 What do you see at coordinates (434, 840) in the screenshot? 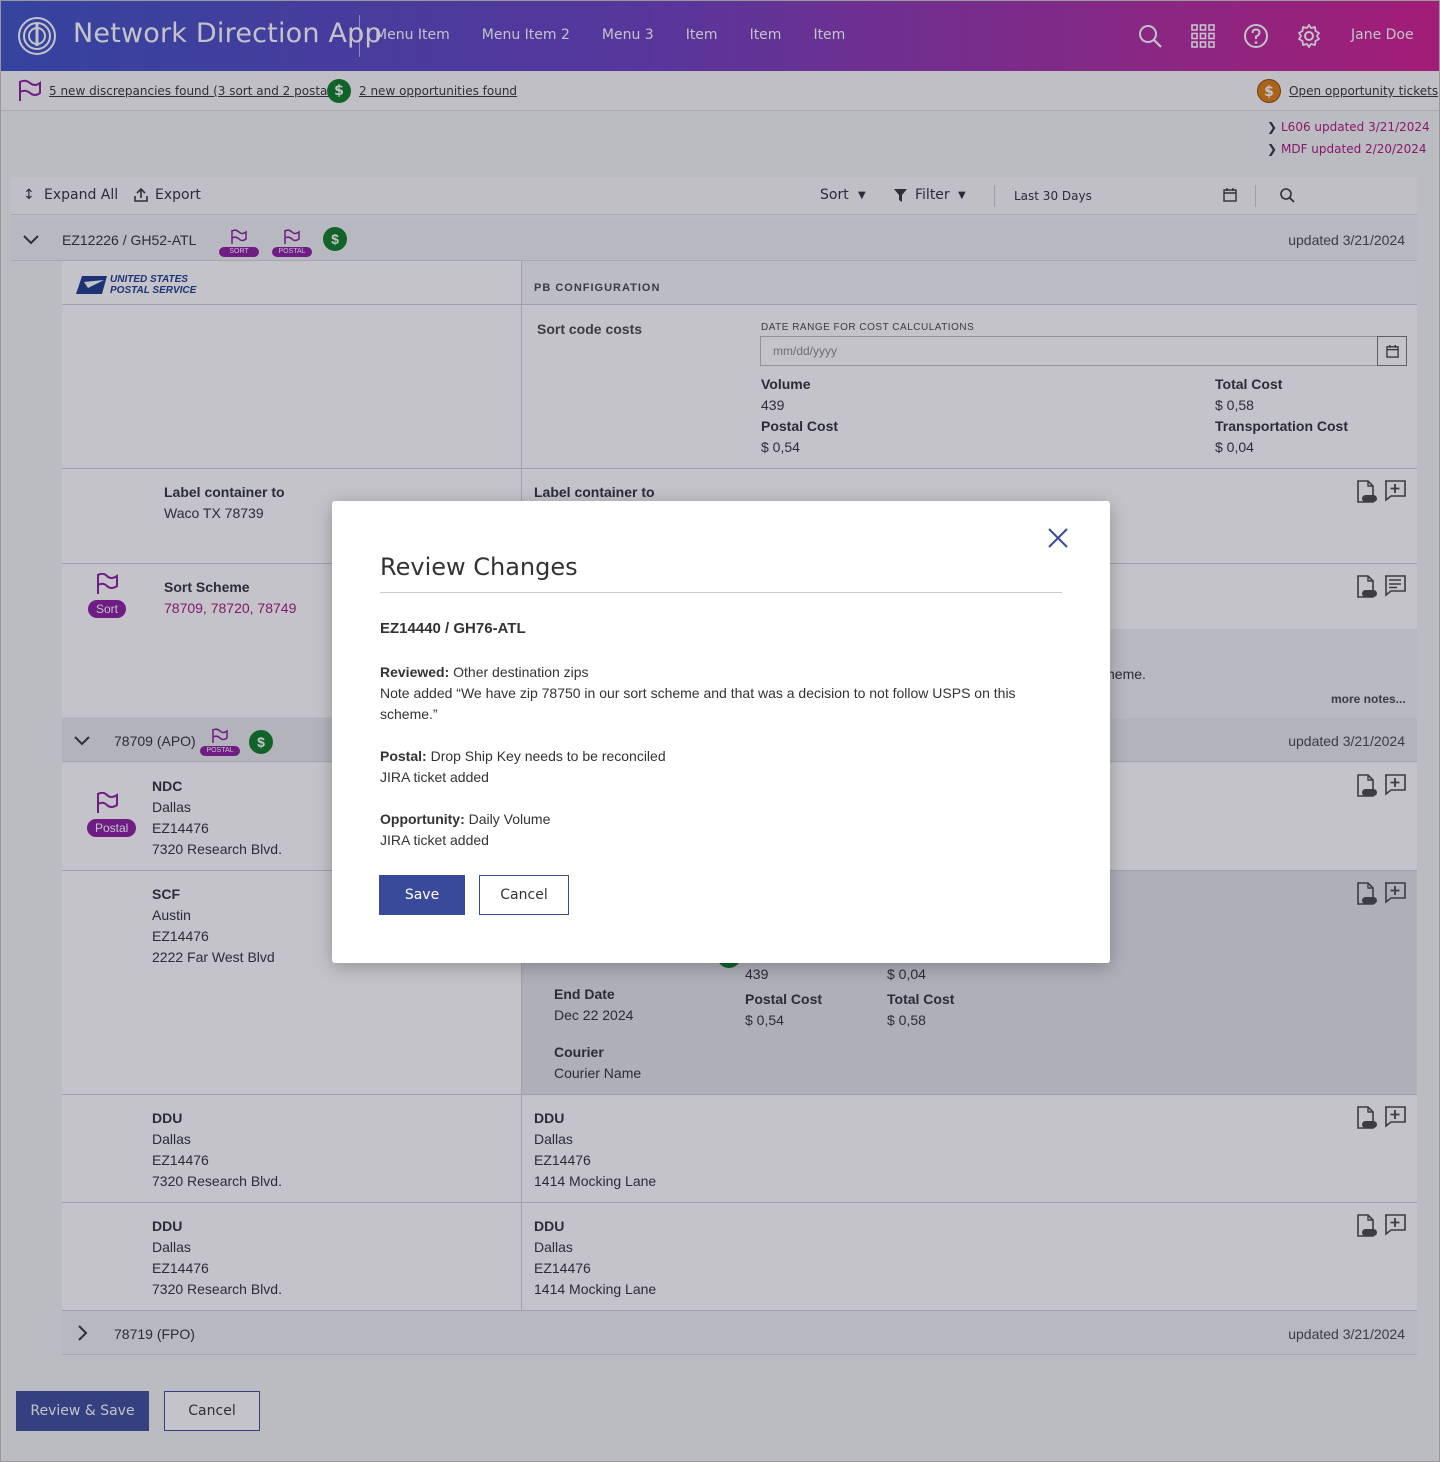
I see `opportunity-note: JIRA ticket added` at bounding box center [434, 840].